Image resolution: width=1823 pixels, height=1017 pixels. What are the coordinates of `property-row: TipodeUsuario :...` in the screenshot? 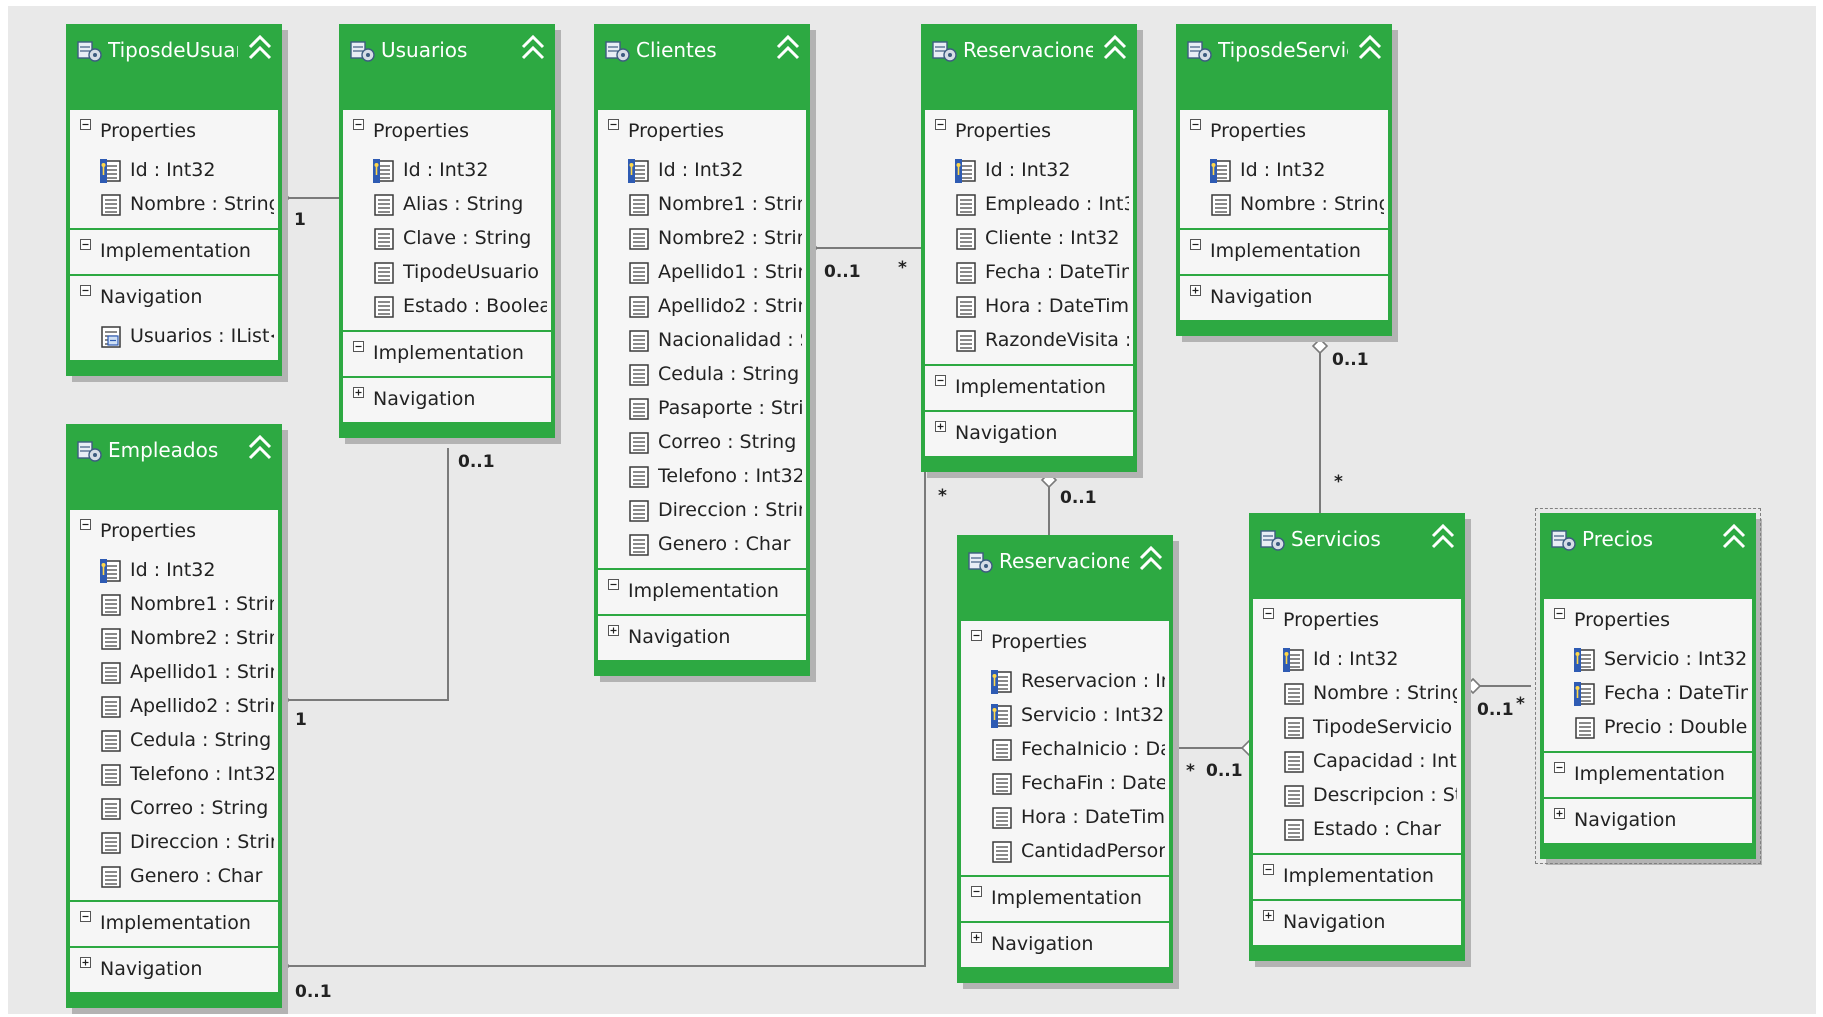 It's located at (447, 273).